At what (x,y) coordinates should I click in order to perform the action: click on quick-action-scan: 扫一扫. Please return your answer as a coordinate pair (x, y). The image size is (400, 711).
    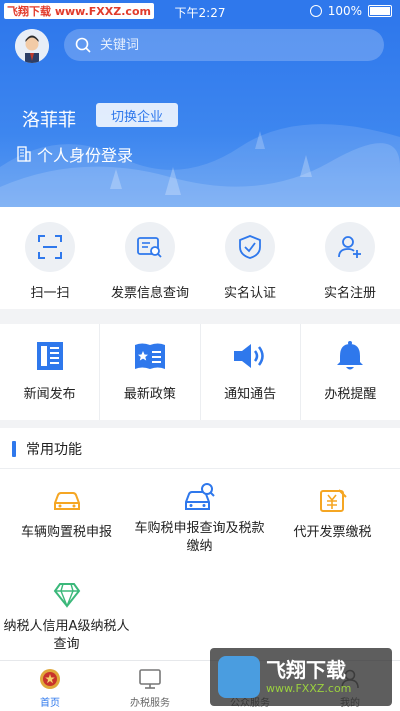
    Looking at the image, I should click on (50, 258).